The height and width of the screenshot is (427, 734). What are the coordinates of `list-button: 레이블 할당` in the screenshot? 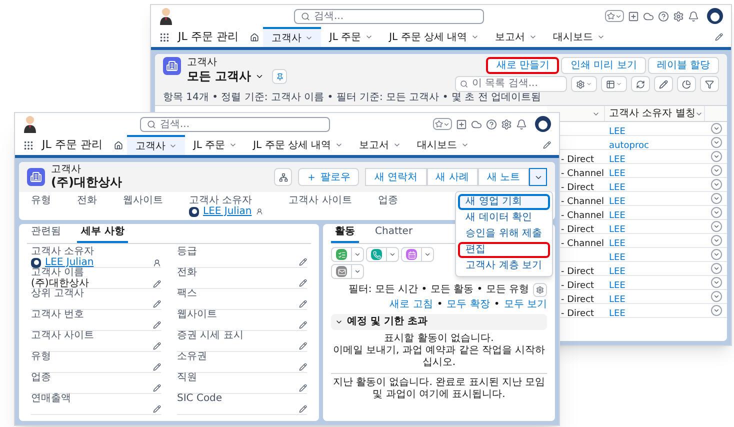 It's located at (683, 65).